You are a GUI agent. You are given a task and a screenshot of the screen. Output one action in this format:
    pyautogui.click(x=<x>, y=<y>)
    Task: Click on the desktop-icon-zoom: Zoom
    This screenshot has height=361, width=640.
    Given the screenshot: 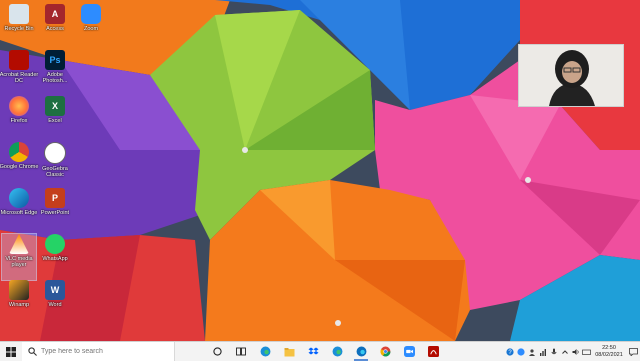 What is the action you would take?
    pyautogui.click(x=91, y=27)
    